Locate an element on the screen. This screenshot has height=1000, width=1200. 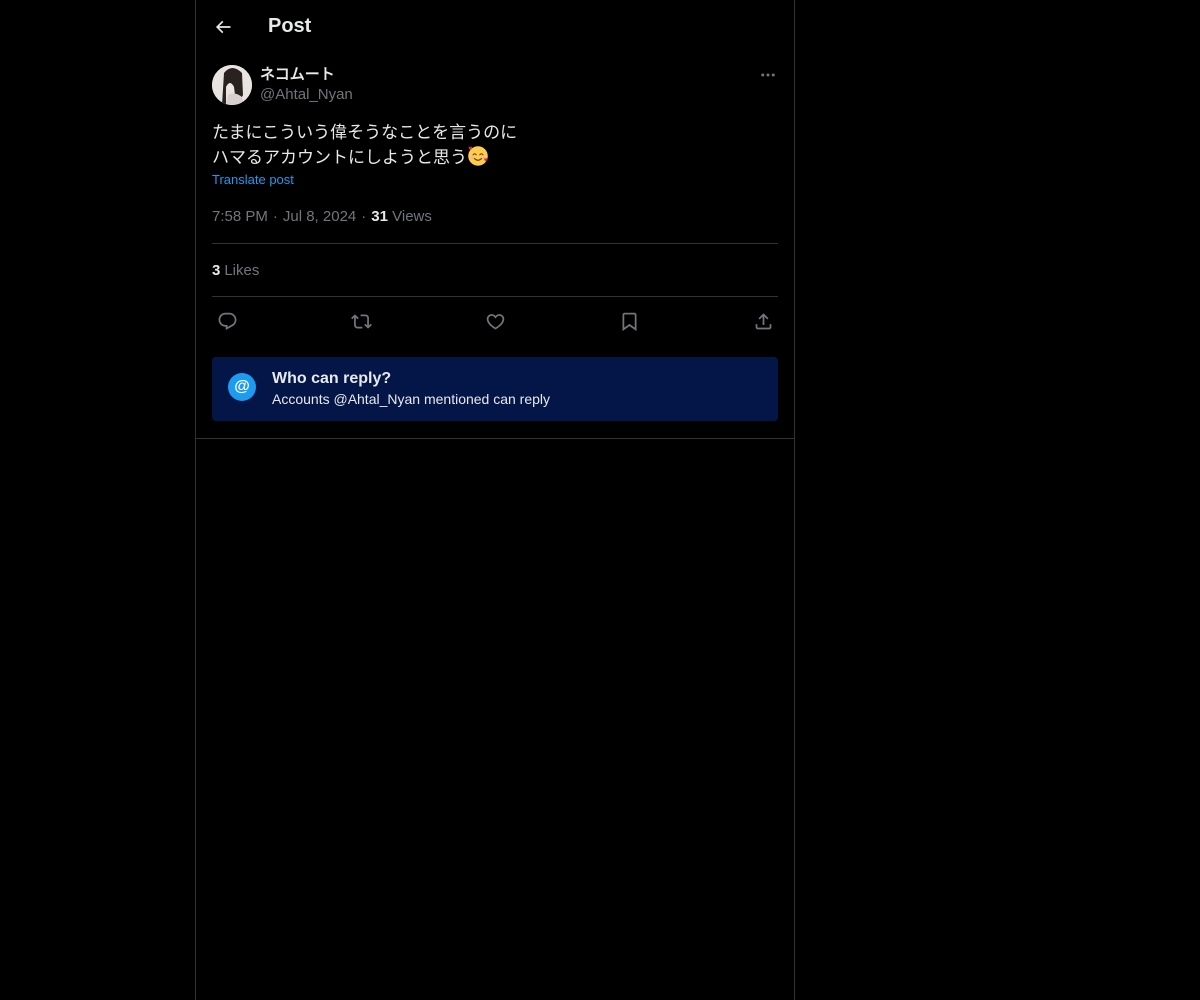
author-display-name: ネコムート is located at coordinates (306, 75).